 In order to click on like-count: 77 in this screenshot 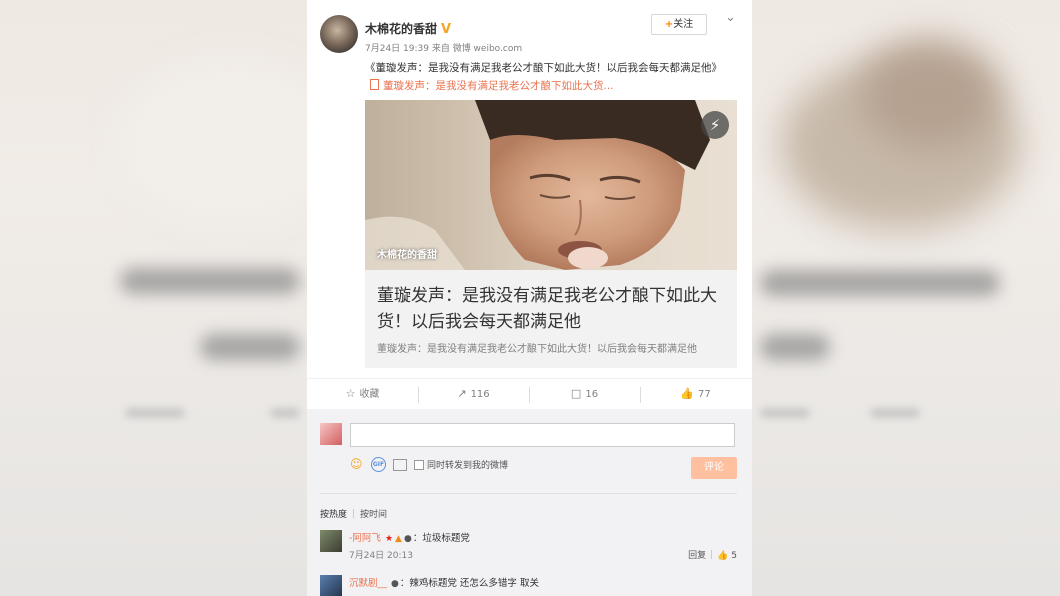, I will do `click(704, 394)`.